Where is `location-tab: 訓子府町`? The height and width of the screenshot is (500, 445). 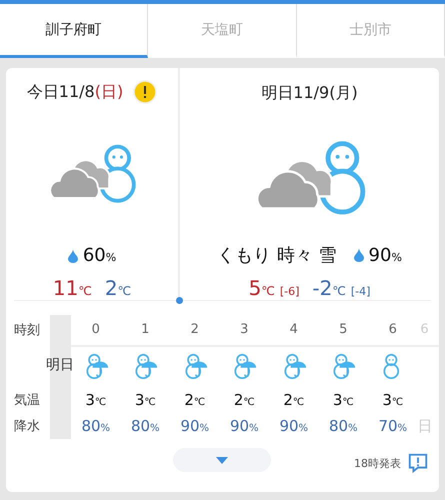 location-tab: 訓子府町 is located at coordinates (74, 31).